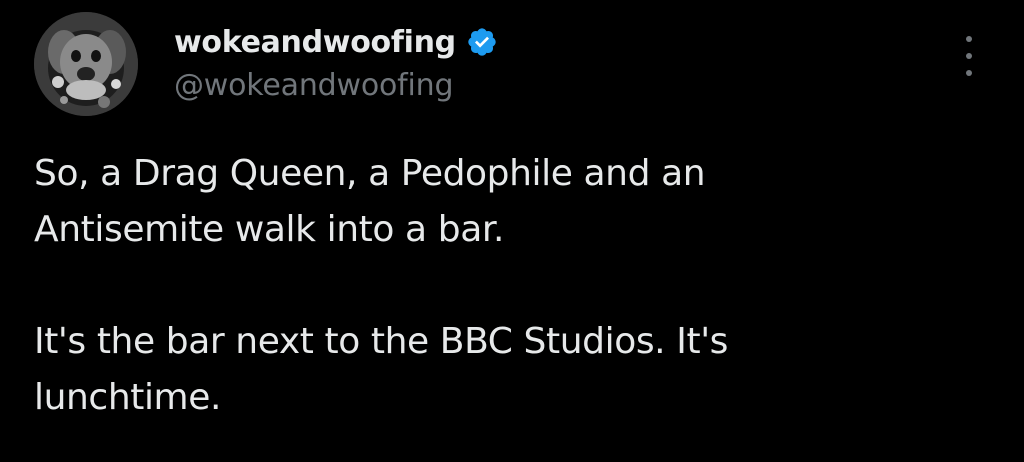  What do you see at coordinates (128, 397) in the screenshot?
I see `tweet-line: lunchtime.` at bounding box center [128, 397].